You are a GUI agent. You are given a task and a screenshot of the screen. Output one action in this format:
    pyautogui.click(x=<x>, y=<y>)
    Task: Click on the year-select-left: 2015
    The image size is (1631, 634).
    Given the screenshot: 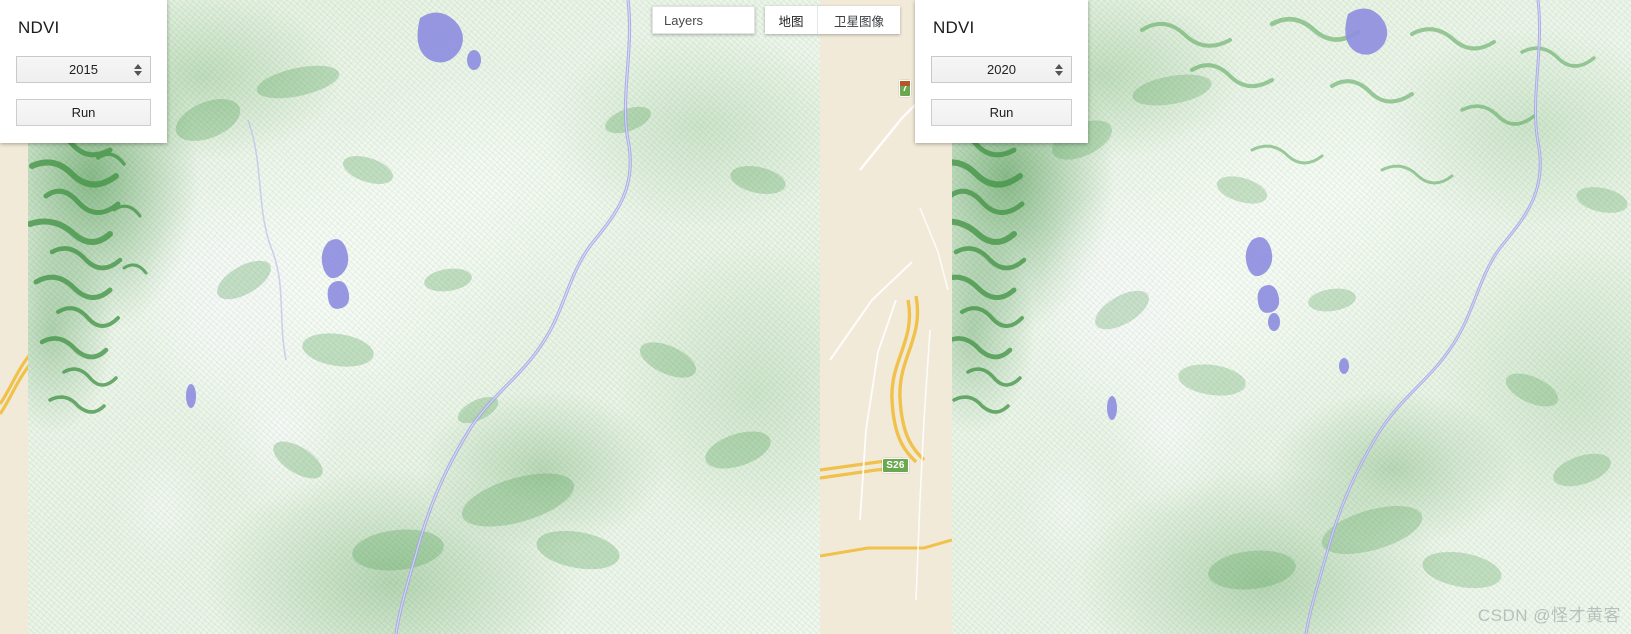 What is the action you would take?
    pyautogui.click(x=83, y=69)
    